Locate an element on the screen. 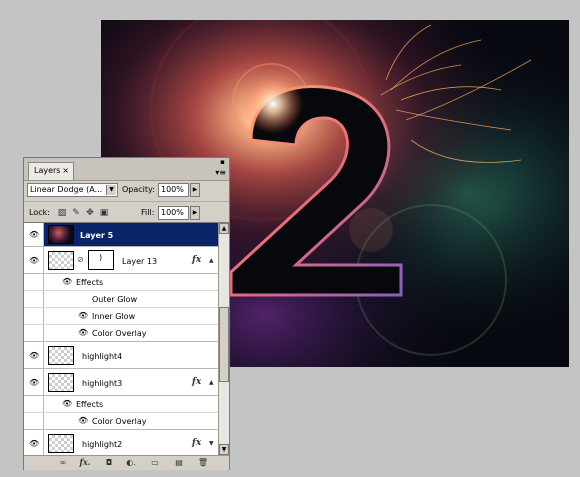  add-style-icon: fx. is located at coordinates (85, 462).